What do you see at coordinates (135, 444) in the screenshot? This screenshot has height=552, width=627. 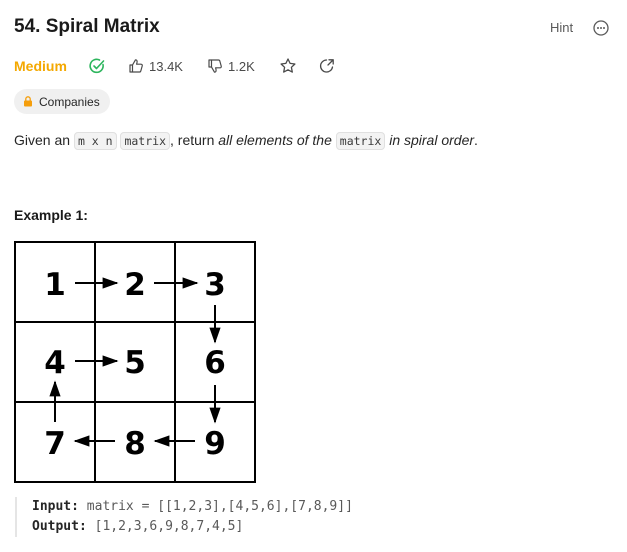 I see `matrix-cell: 8` at bounding box center [135, 444].